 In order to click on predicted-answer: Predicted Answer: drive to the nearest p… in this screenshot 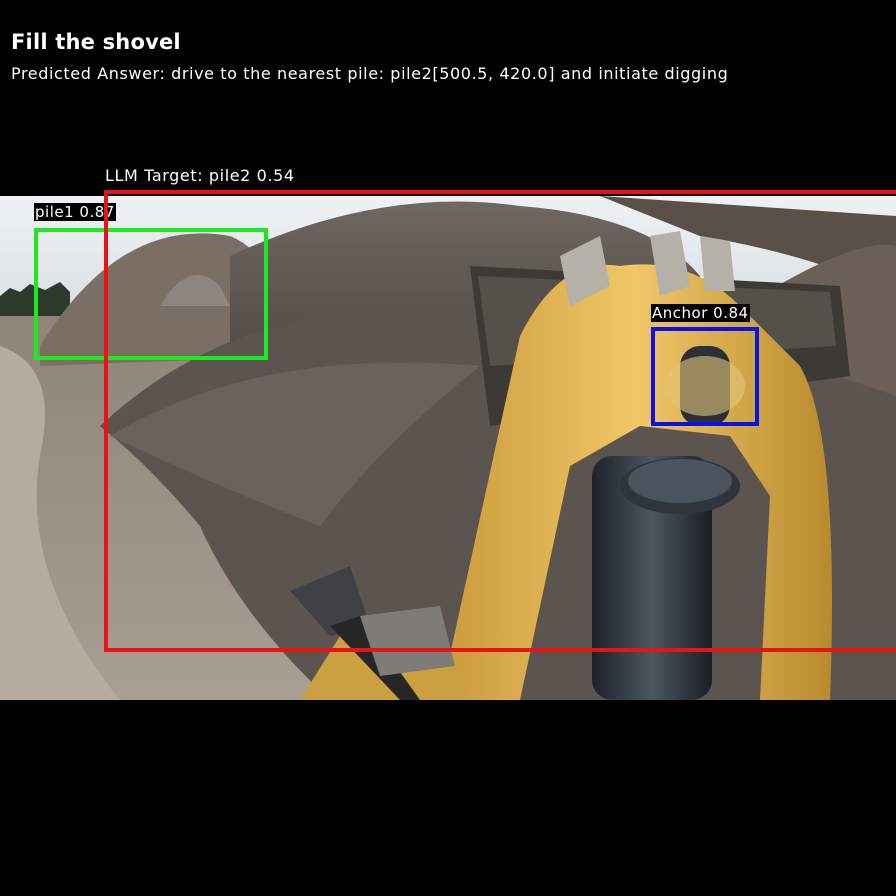, I will do `click(370, 73)`.